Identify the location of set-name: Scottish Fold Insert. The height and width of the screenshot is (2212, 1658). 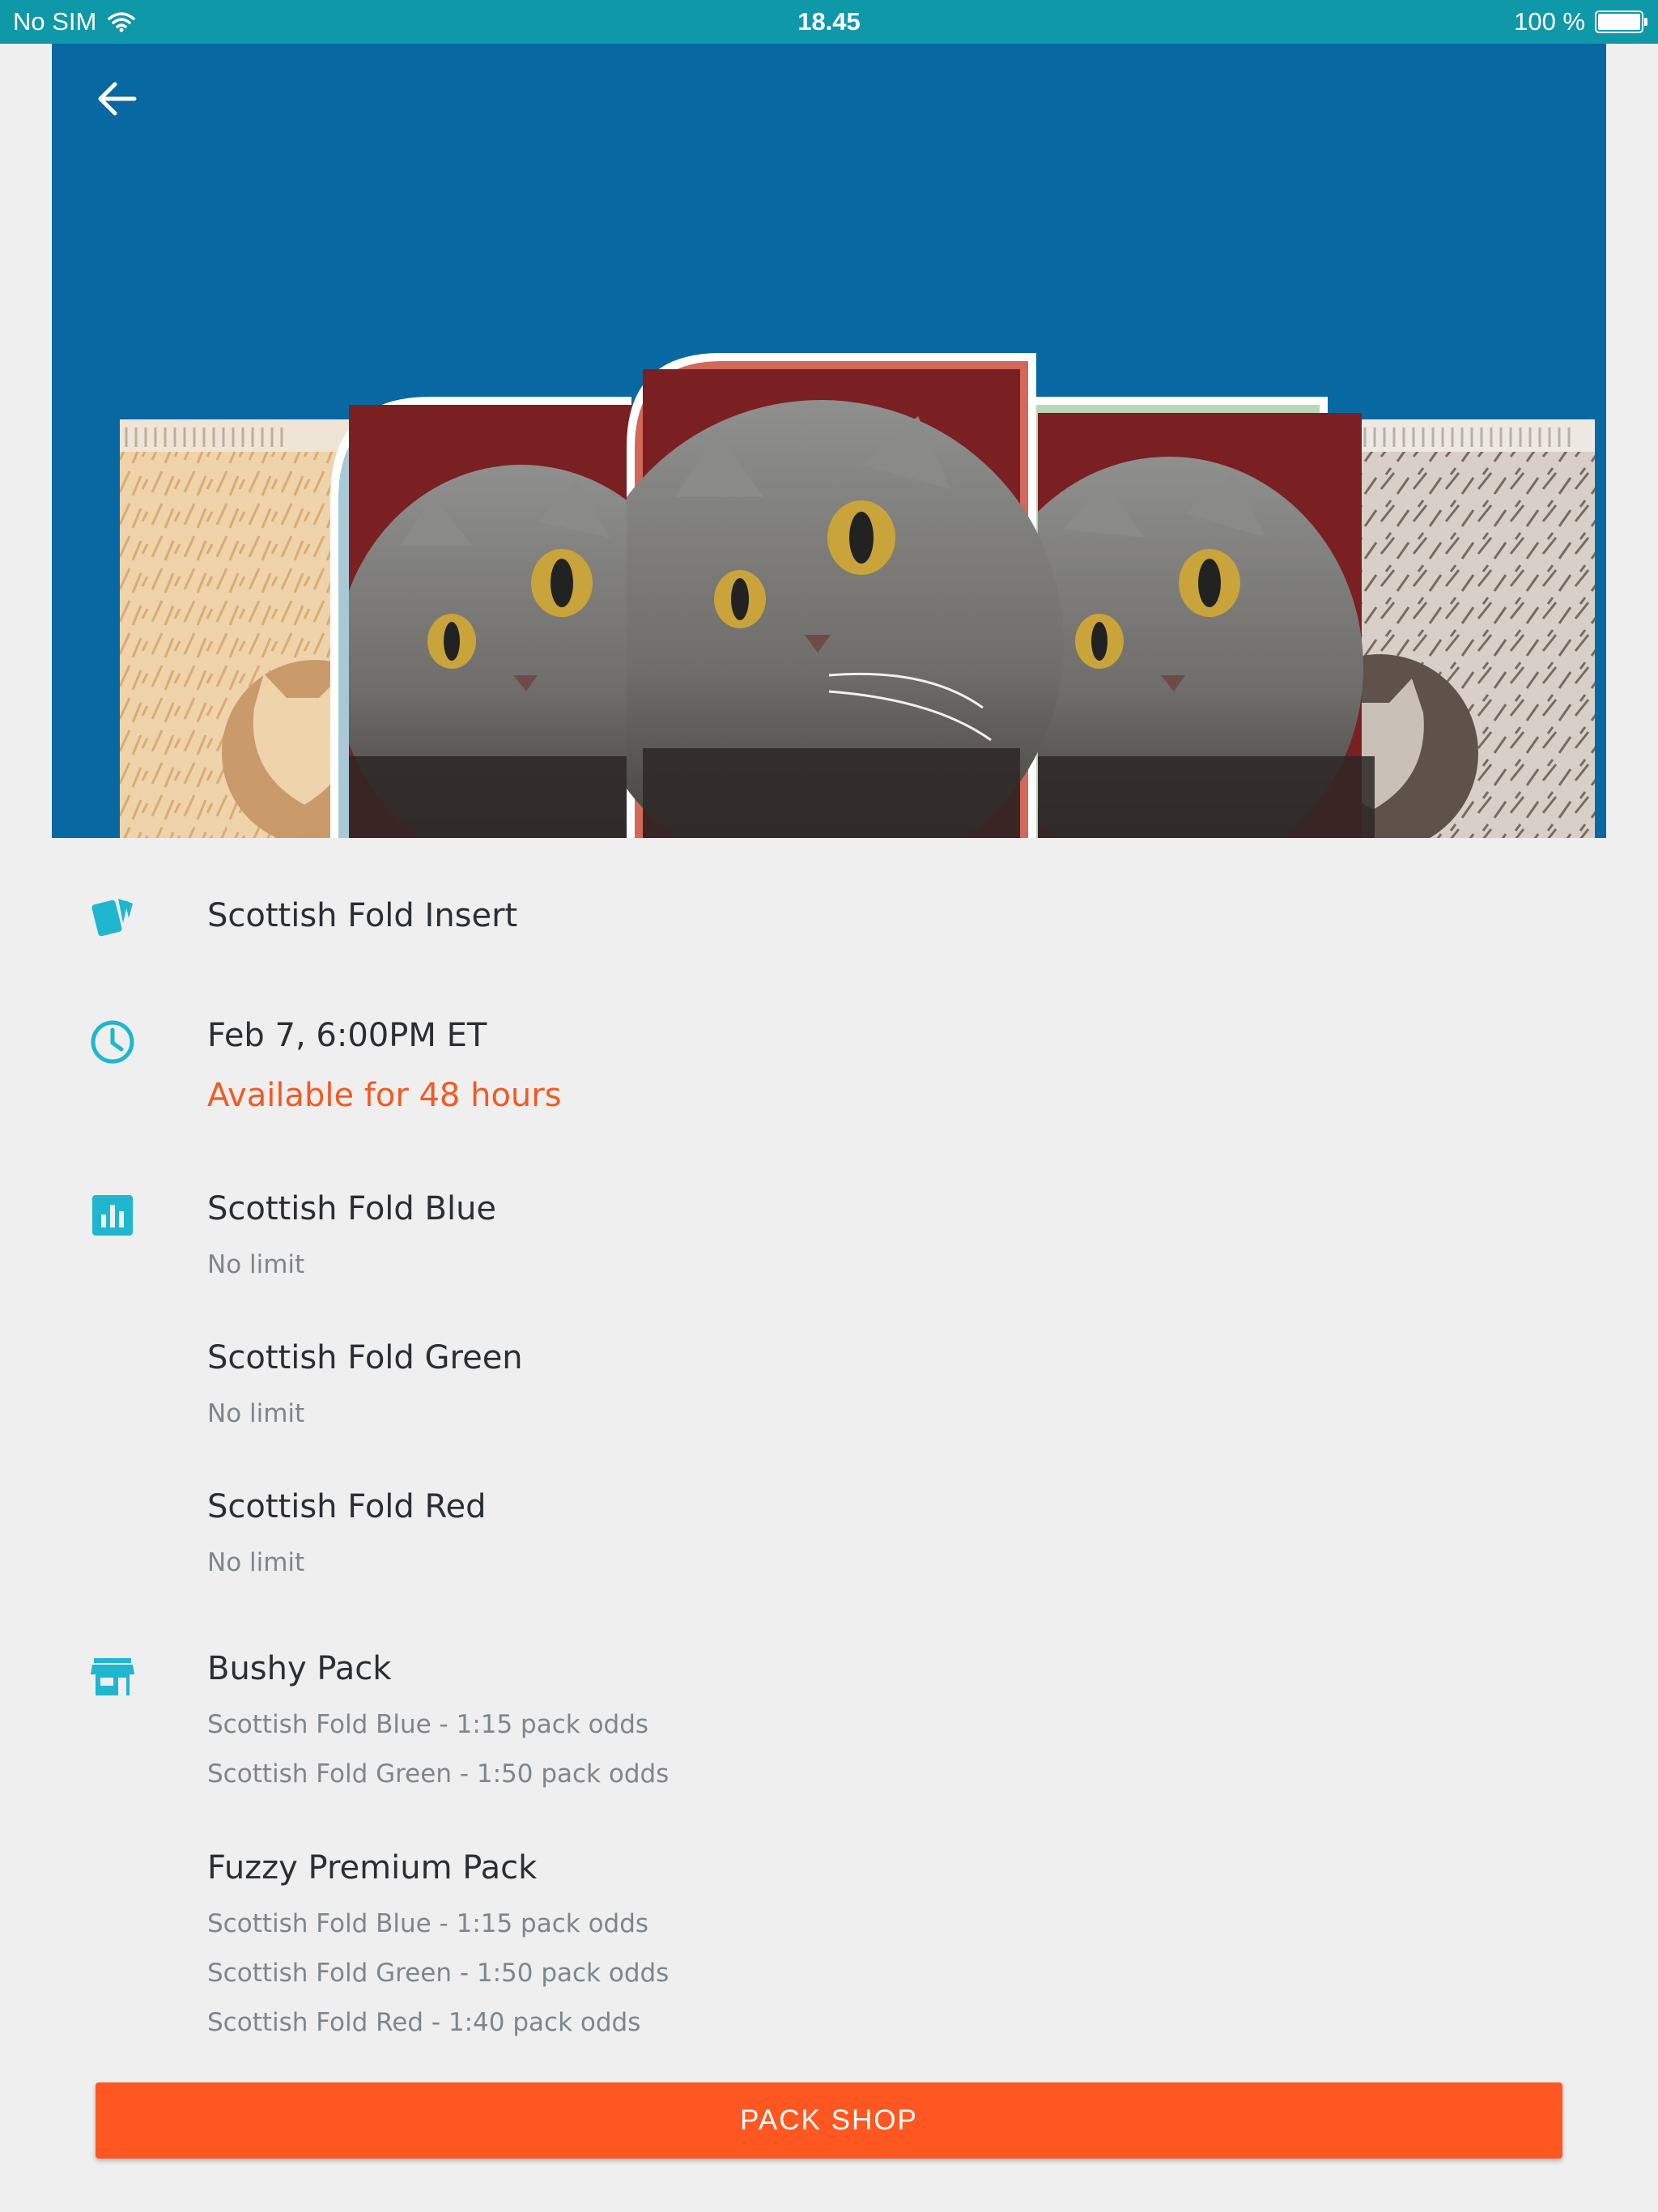
(362, 916).